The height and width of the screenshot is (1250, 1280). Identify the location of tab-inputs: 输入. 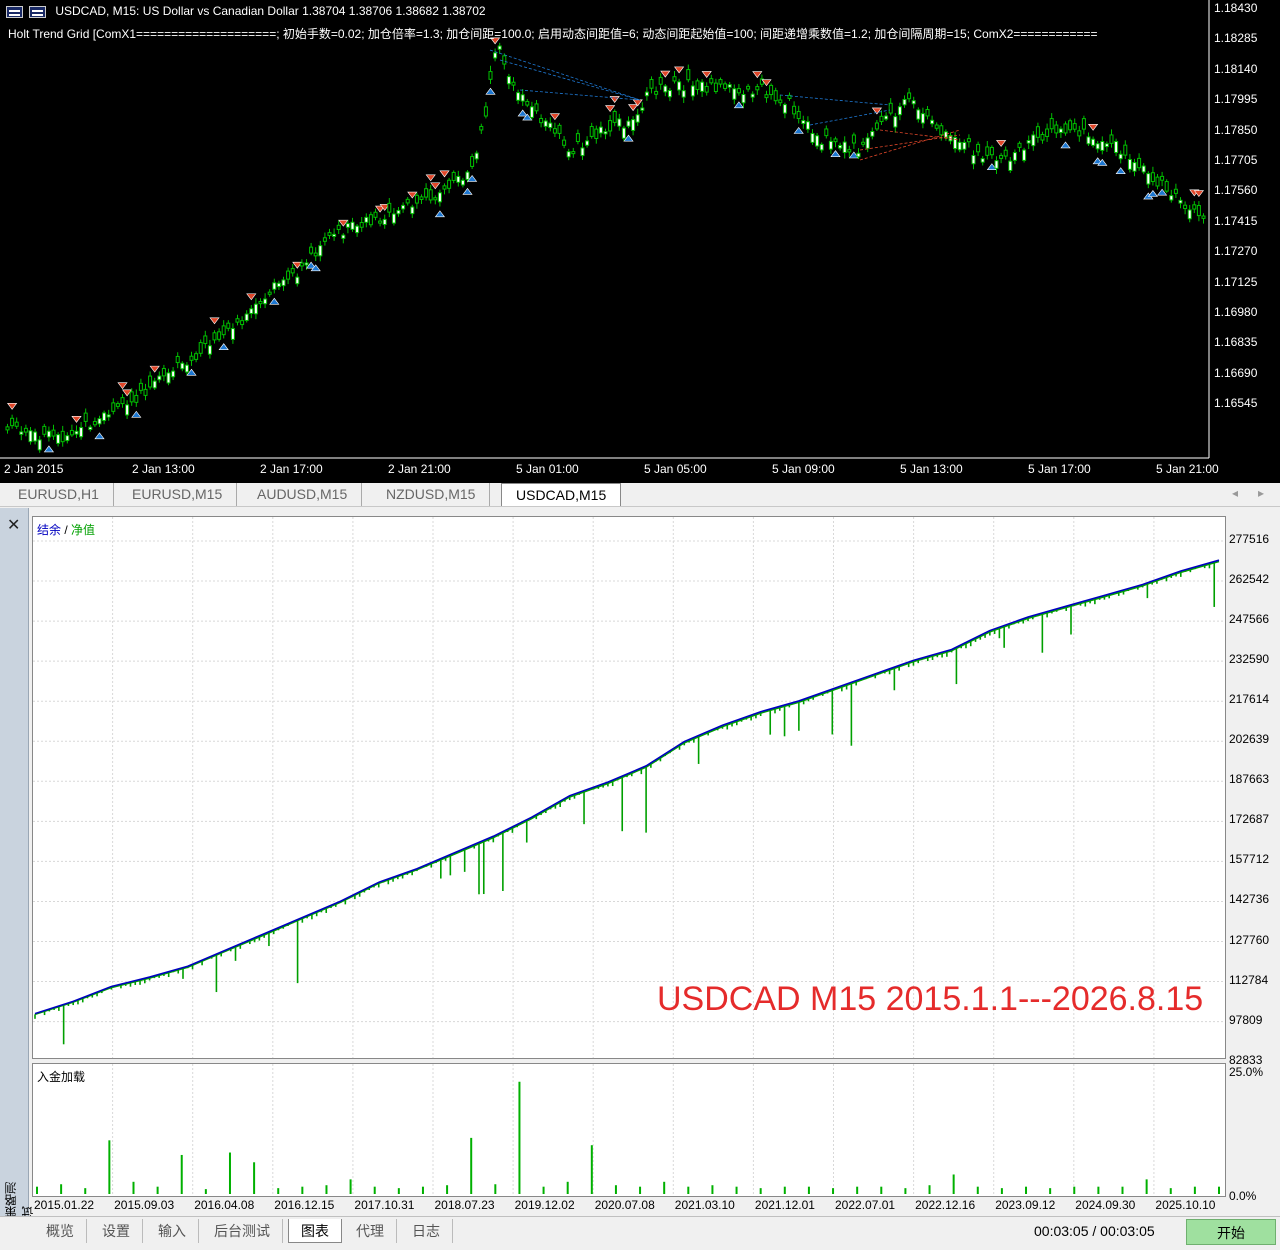
(172, 1231).